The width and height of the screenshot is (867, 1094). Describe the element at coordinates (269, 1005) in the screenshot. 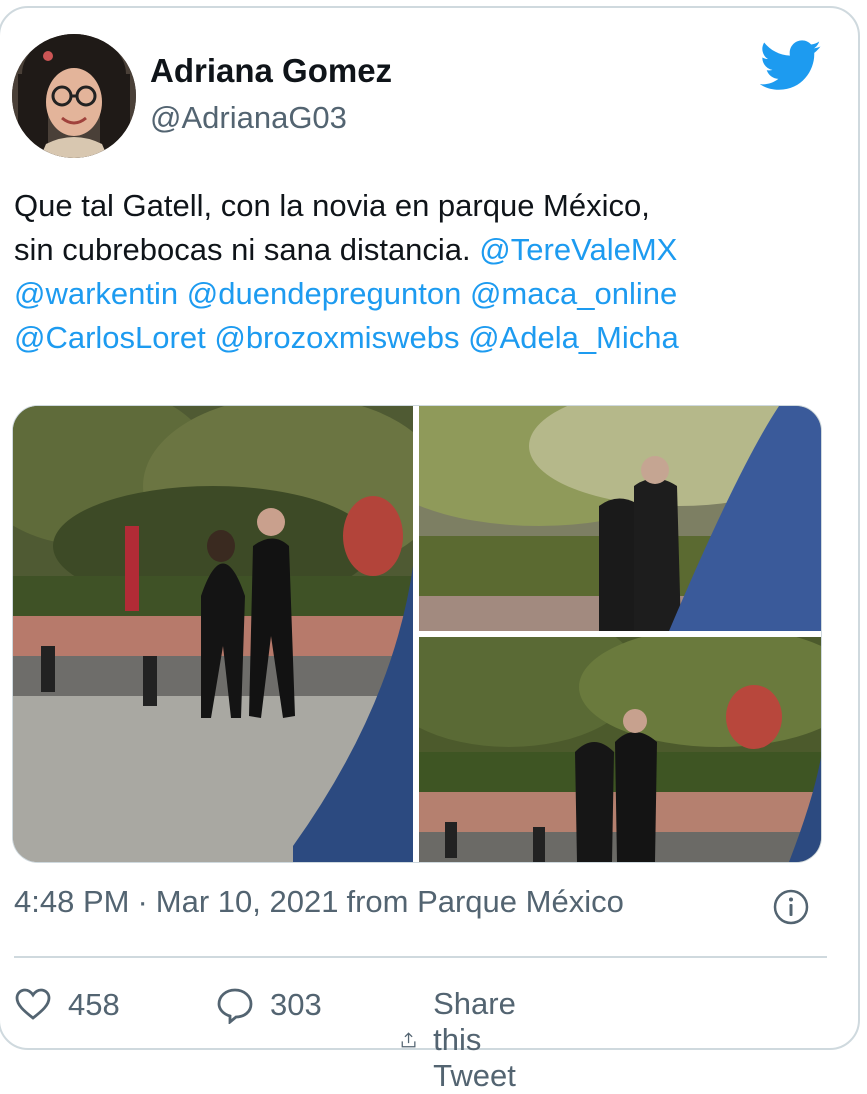

I see `reply-button: 303` at that location.